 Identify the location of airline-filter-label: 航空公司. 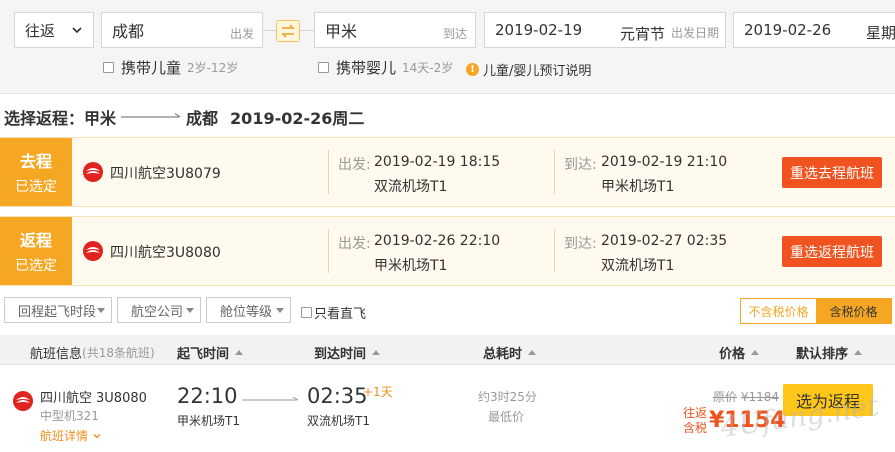
(157, 312).